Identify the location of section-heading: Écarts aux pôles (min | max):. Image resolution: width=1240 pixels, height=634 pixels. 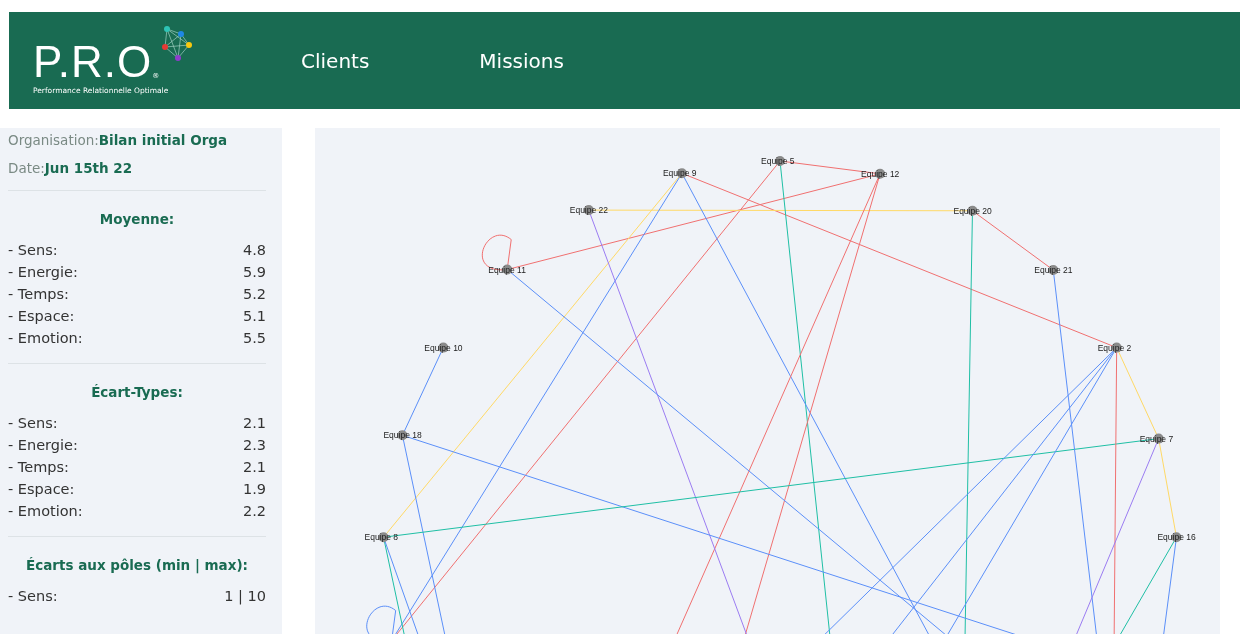
(137, 565).